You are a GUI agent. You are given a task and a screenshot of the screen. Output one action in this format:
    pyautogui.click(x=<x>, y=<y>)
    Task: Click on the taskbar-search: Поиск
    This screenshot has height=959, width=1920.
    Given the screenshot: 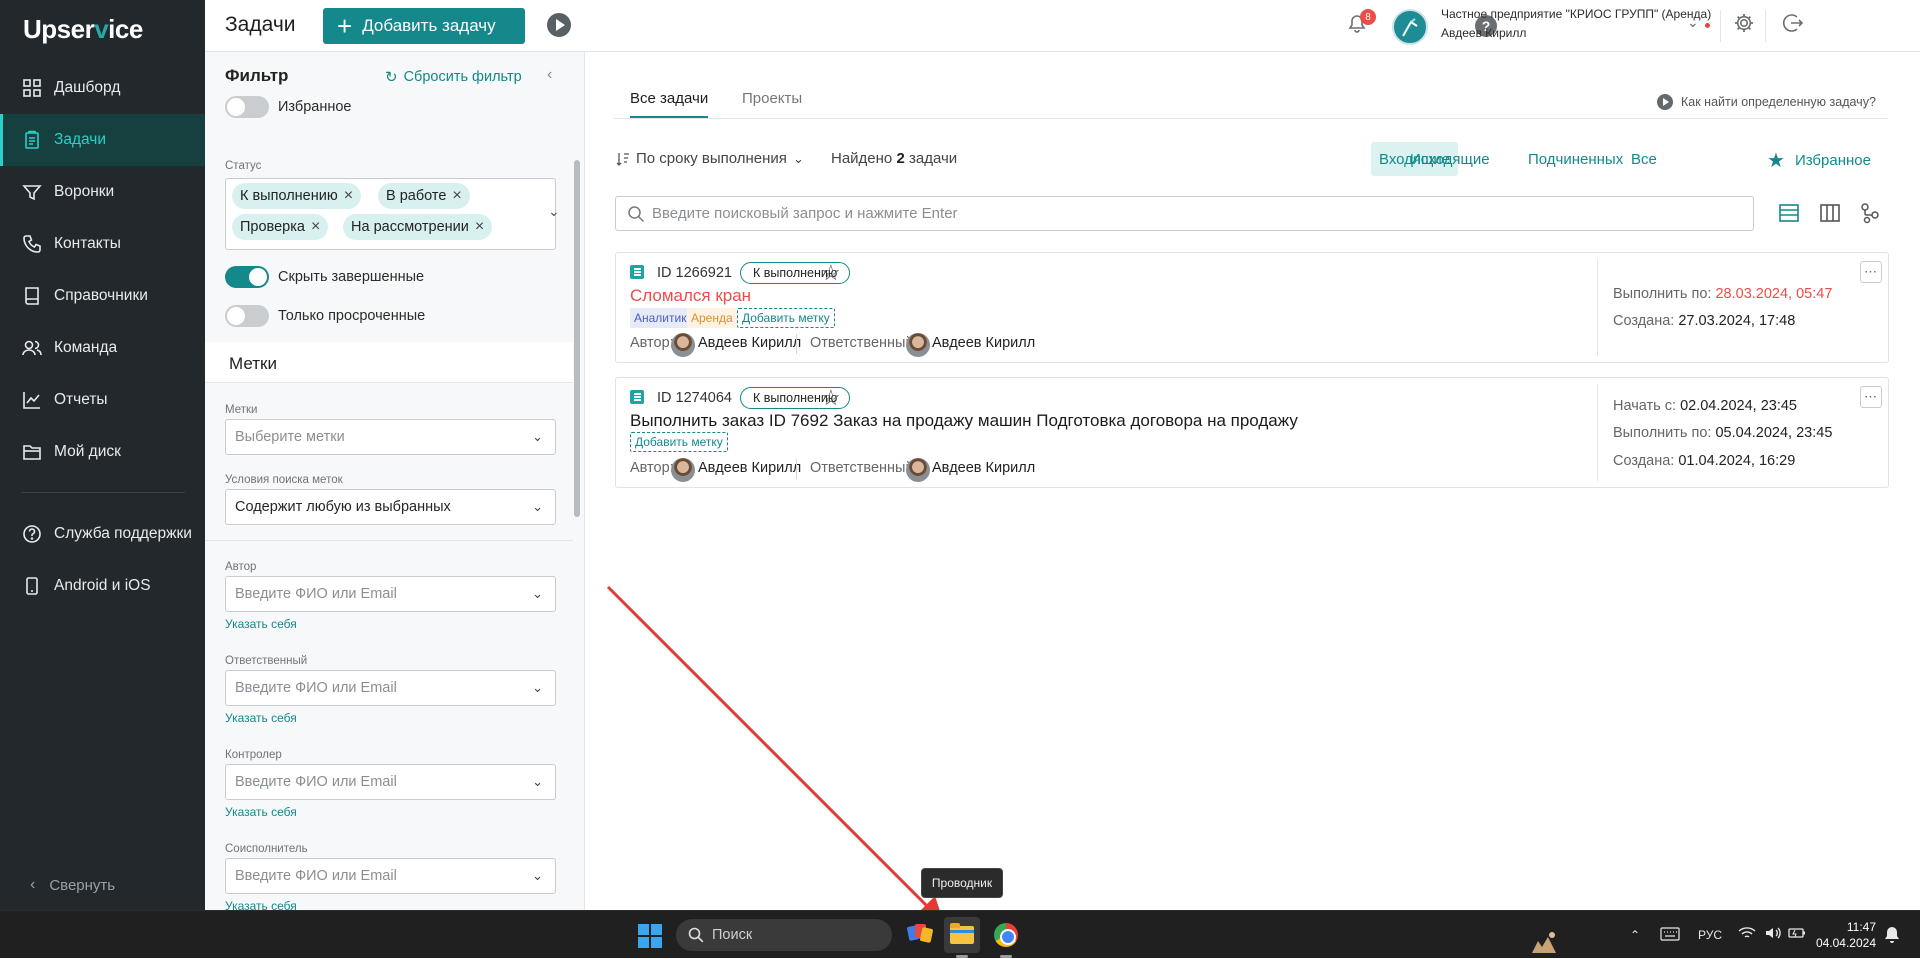 What is the action you would take?
    pyautogui.click(x=1116, y=936)
    